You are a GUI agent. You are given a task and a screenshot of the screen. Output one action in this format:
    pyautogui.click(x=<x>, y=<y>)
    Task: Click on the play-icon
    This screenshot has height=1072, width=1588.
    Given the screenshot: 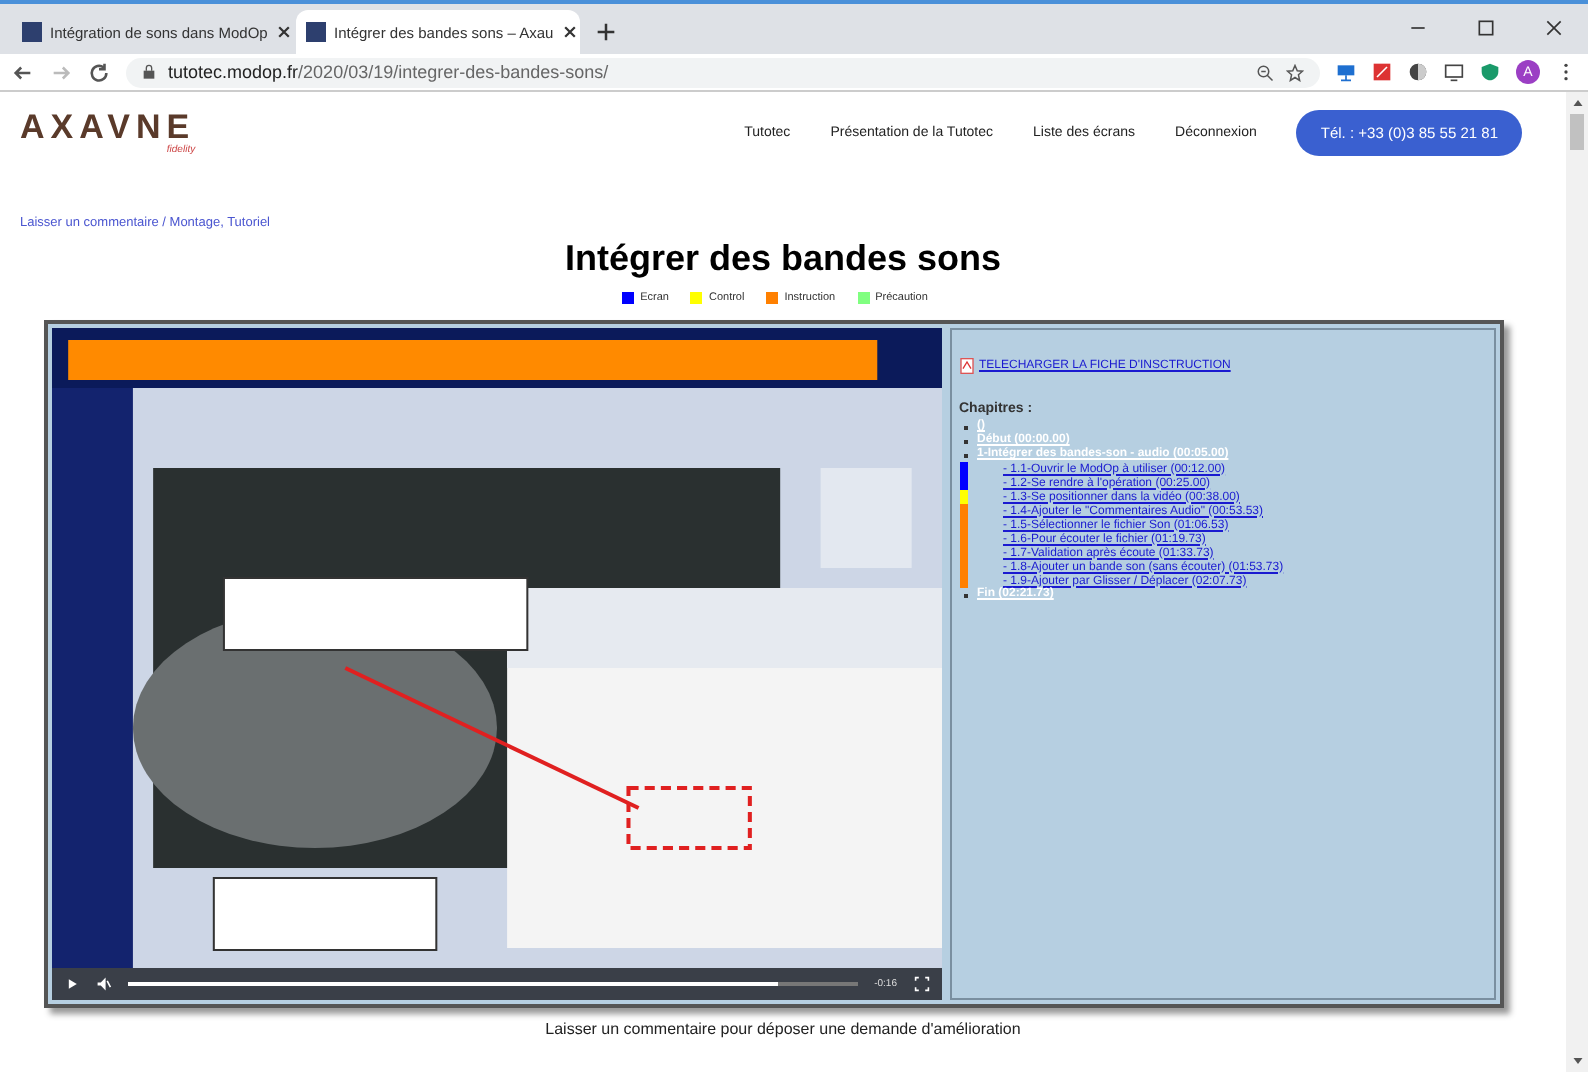 What is the action you would take?
    pyautogui.click(x=71, y=984)
    